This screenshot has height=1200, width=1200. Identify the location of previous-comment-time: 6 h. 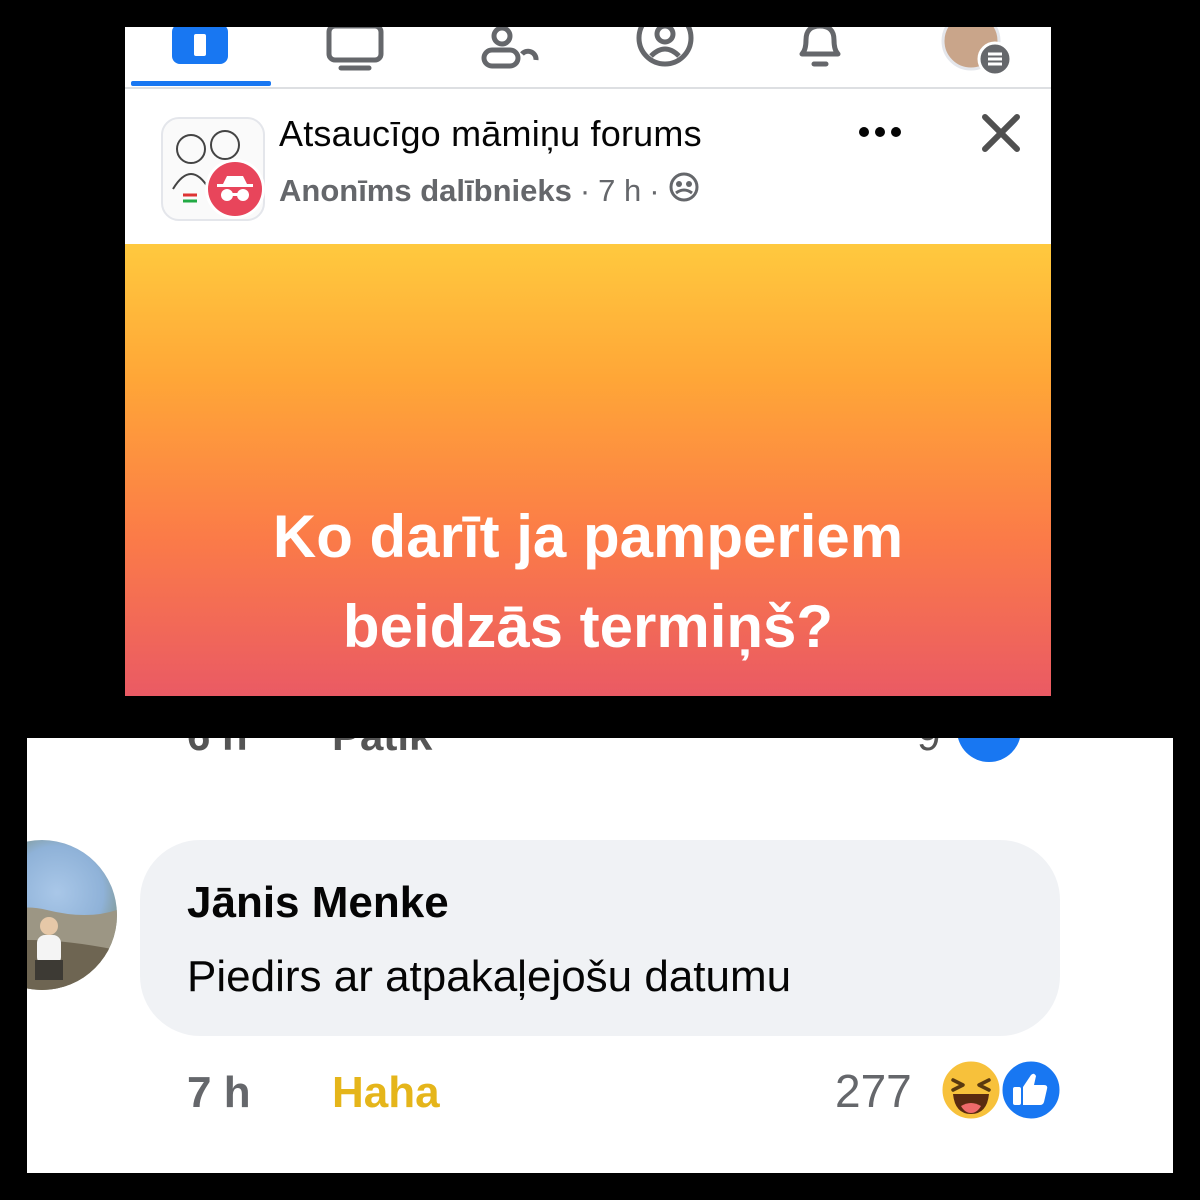
(217, 749).